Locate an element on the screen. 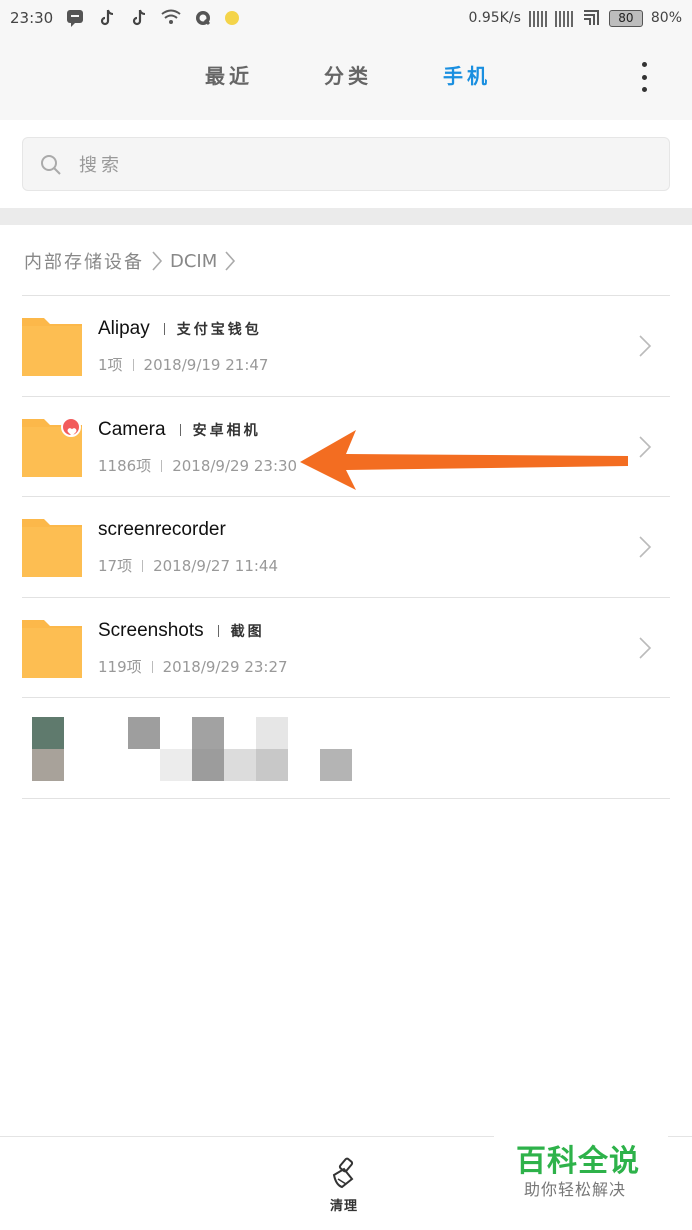 This screenshot has width=692, height=1230. search-placeholder: 搜索 is located at coordinates (101, 165).